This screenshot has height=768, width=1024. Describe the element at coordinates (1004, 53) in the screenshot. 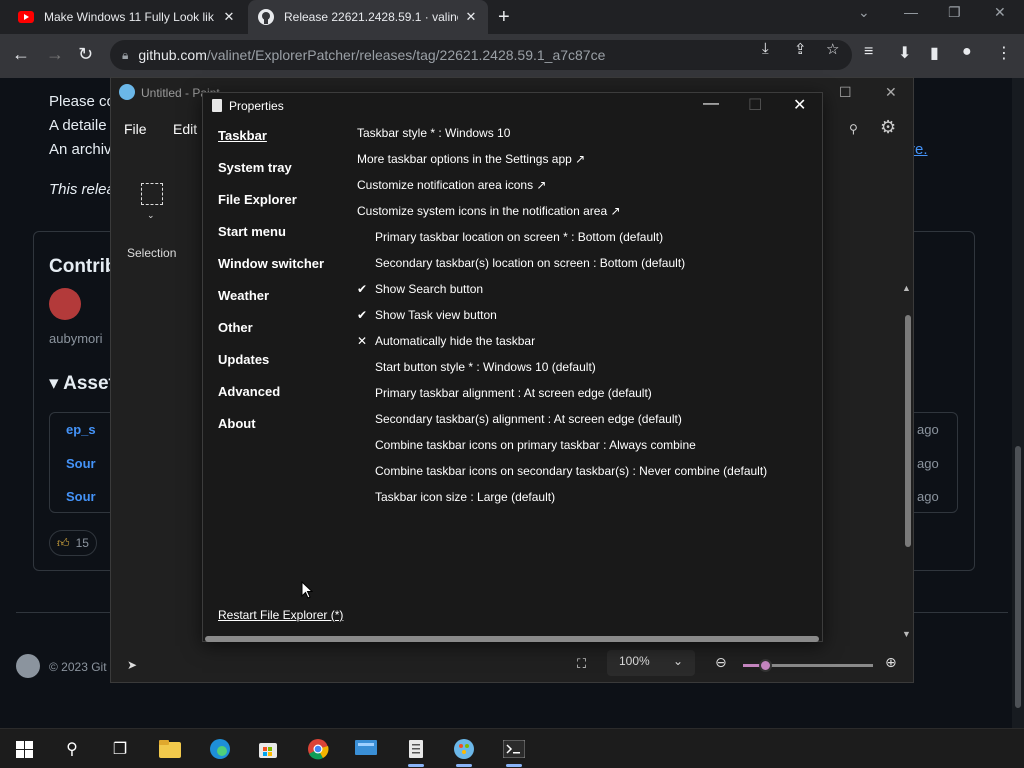

I see `kebab-menu-icon: ⋮` at that location.